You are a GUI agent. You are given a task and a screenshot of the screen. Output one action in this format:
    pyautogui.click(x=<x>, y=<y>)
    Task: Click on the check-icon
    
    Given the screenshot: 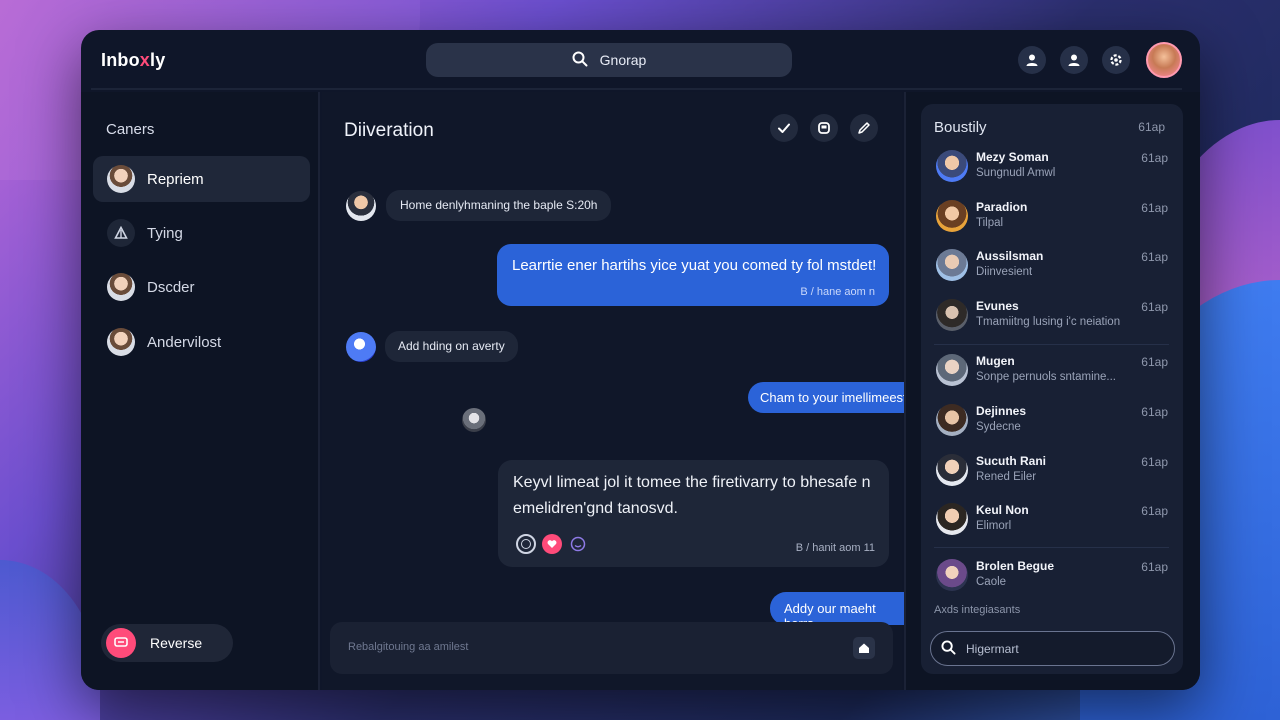 What is the action you would take?
    pyautogui.click(x=784, y=128)
    